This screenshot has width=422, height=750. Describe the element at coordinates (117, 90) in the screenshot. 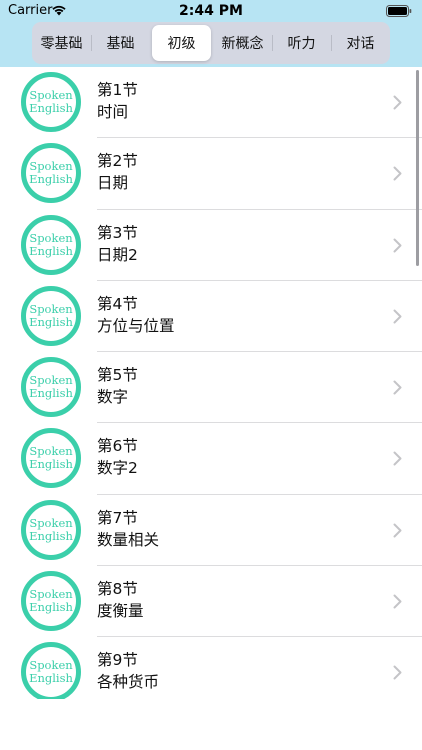

I see `lesson-title: 第1节` at that location.